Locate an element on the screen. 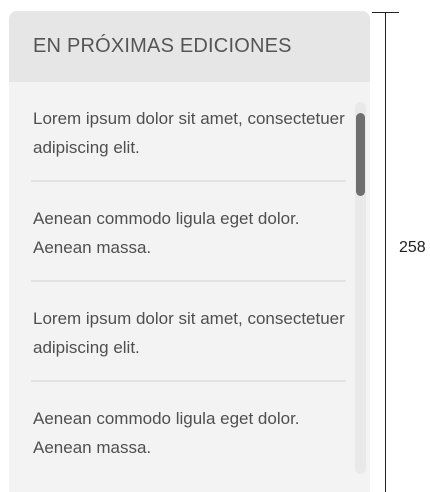 This screenshot has height=492, width=430. dimension-line is located at coordinates (385, 252).